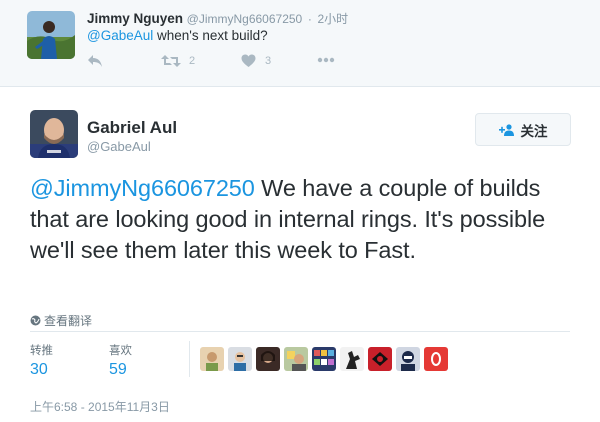 The image size is (600, 422). Describe the element at coordinates (41, 351) in the screenshot. I see `retweets-label: 转推` at that location.